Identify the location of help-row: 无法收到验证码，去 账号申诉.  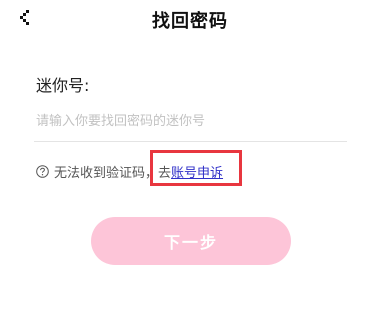
(129, 171).